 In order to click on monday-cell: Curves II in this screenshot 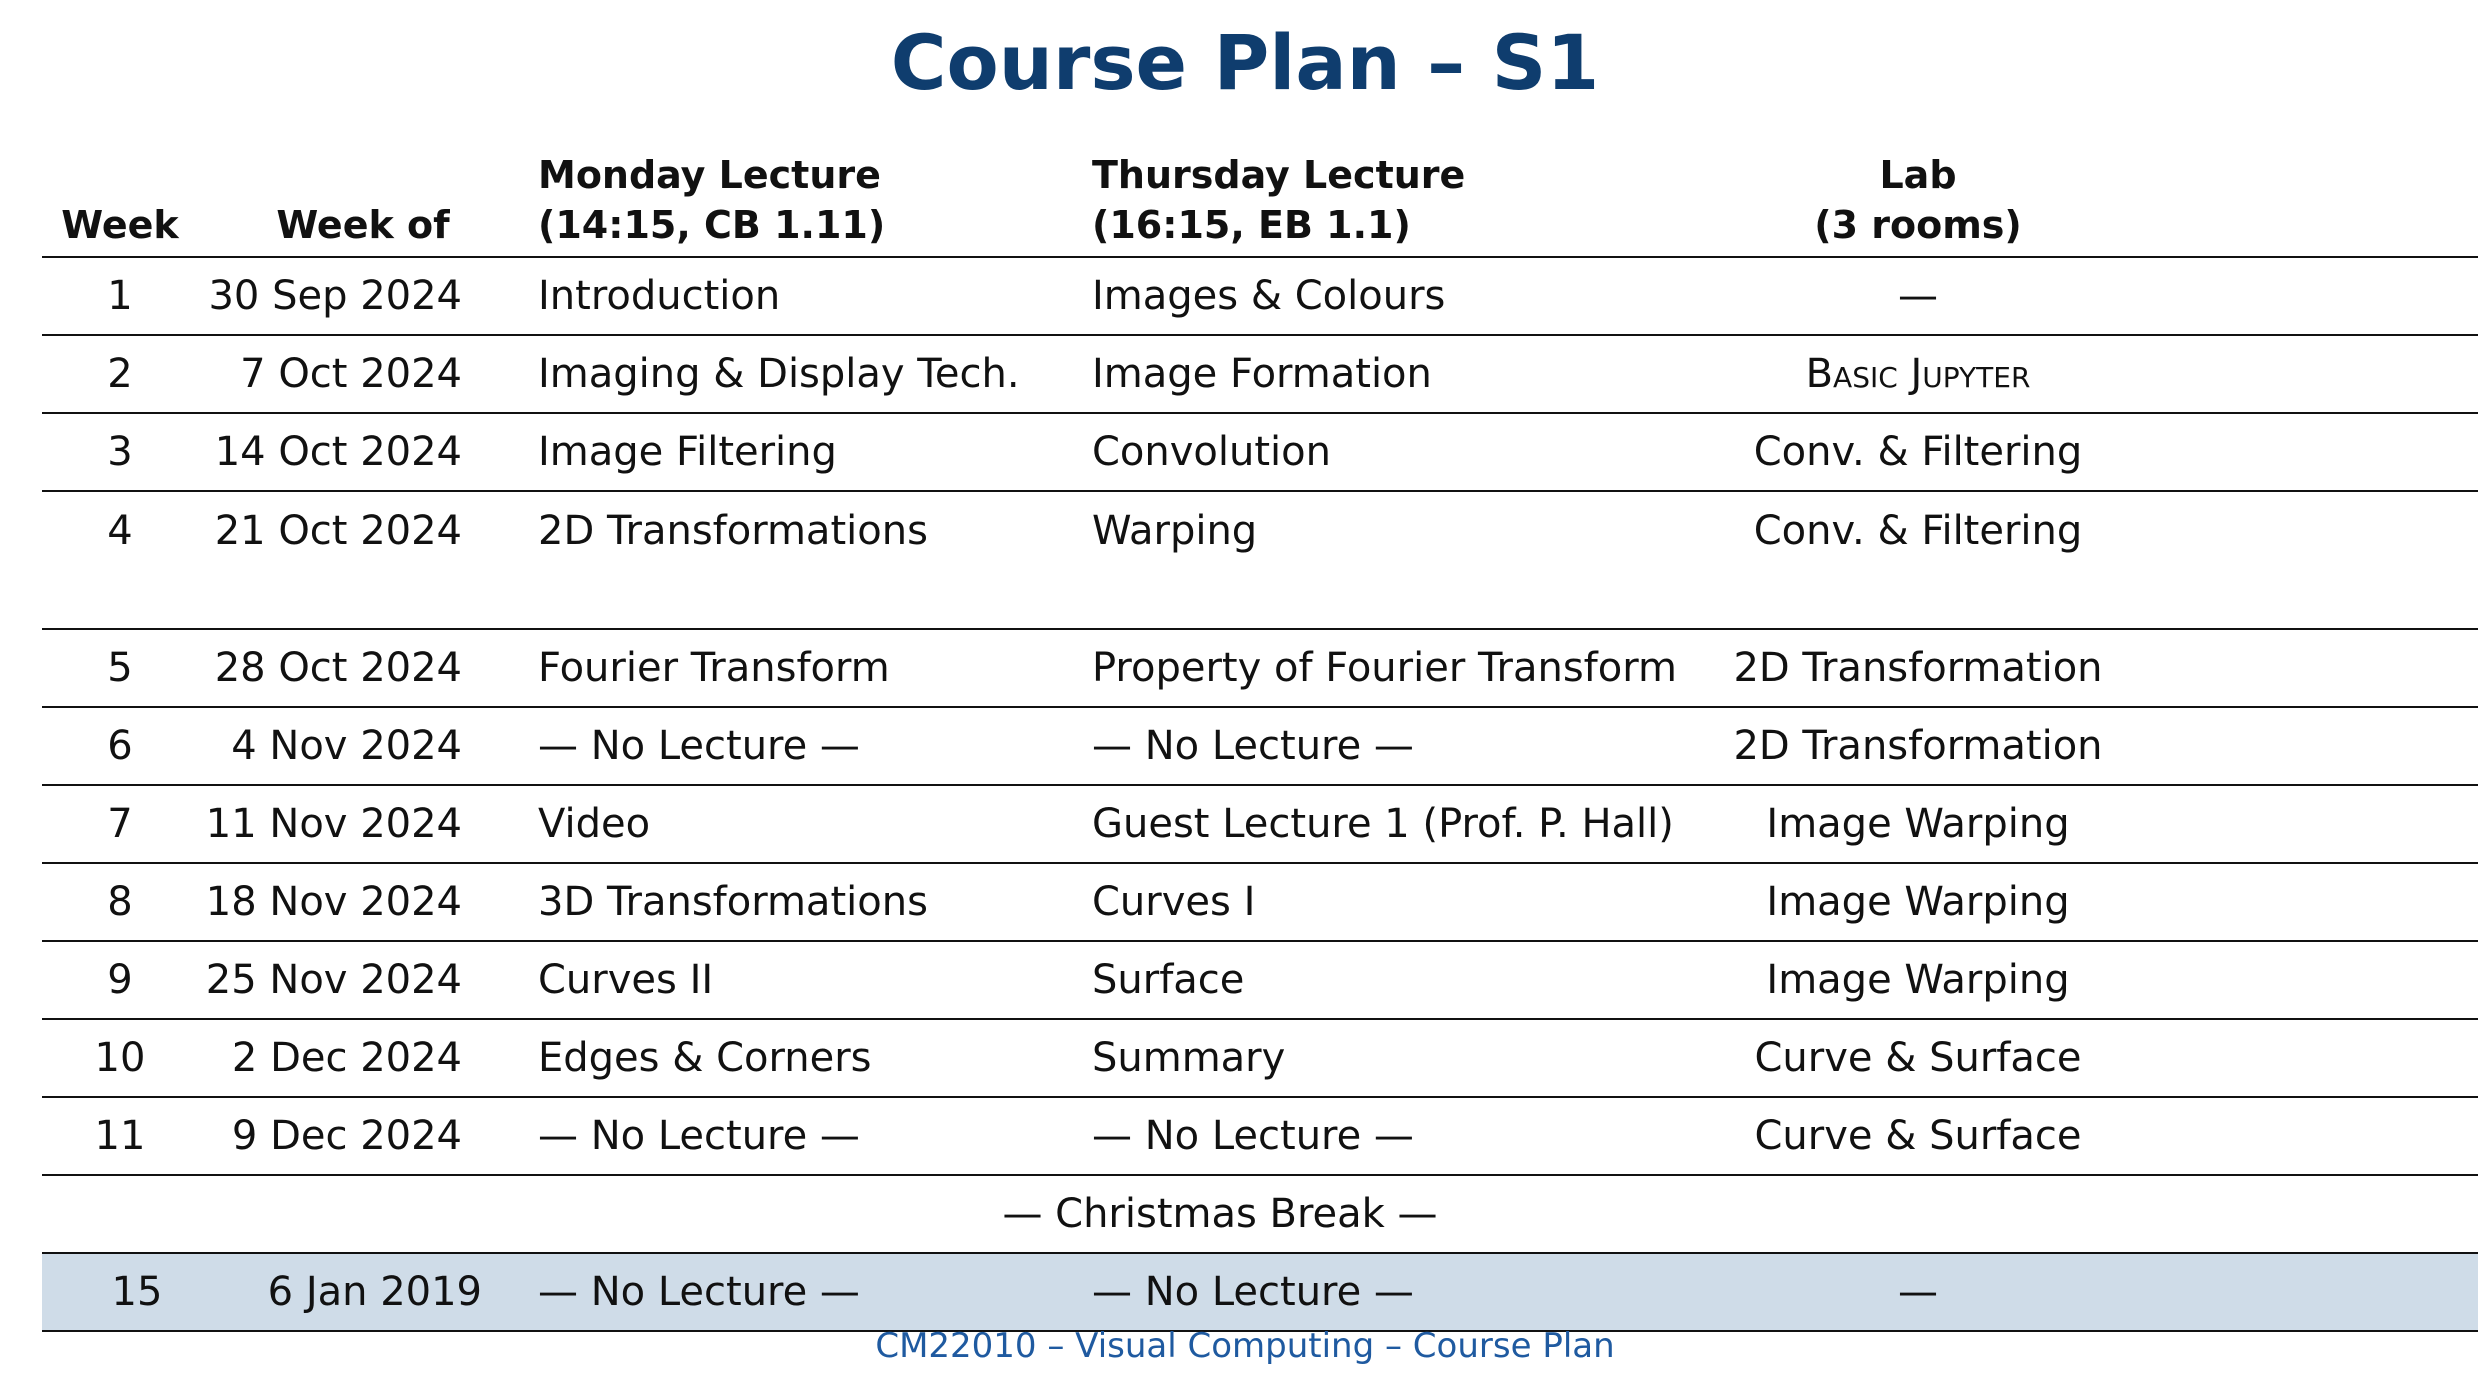, I will do `click(805, 980)`.